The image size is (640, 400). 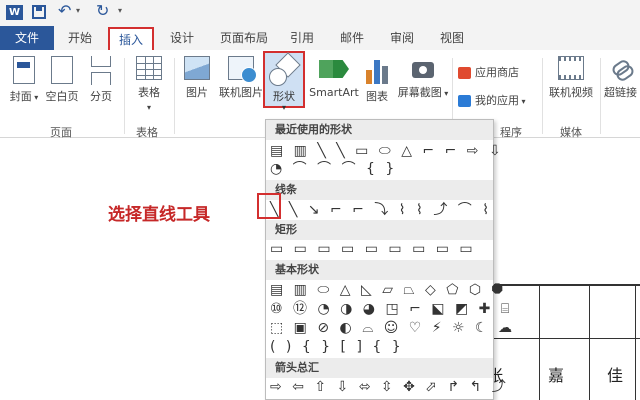 I want to click on recent-shapes-row: ▤ ▥ ╲ ╲ ▭ ⬭ △ ⌐ ⌐ ⇨ ⇩, so click(x=387, y=151).